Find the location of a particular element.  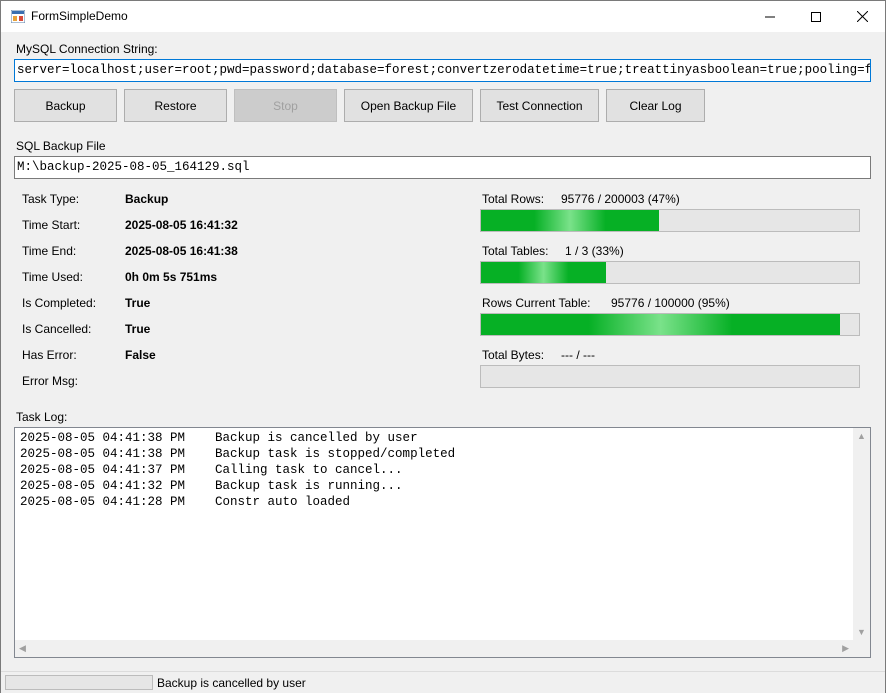

minimize-icon is located at coordinates (770, 16).